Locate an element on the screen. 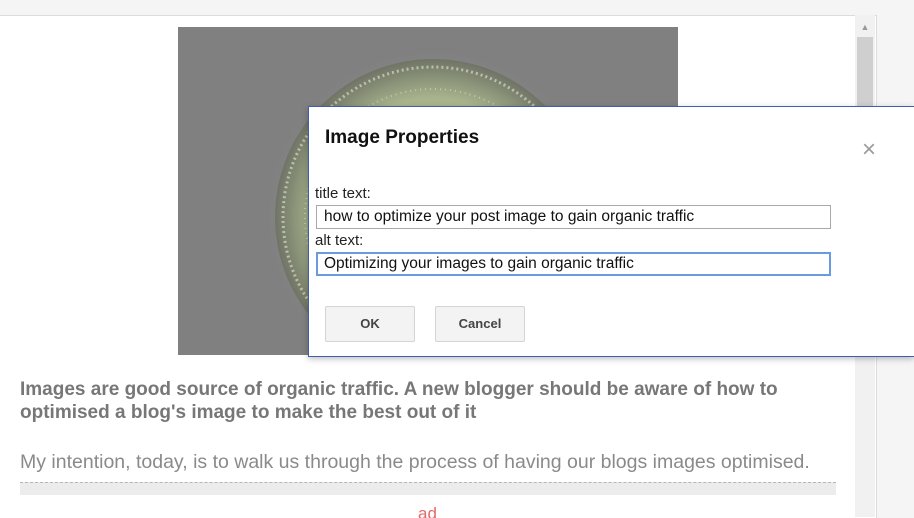 The height and width of the screenshot is (518, 914). alt-text-label: alt text: is located at coordinates (339, 240).